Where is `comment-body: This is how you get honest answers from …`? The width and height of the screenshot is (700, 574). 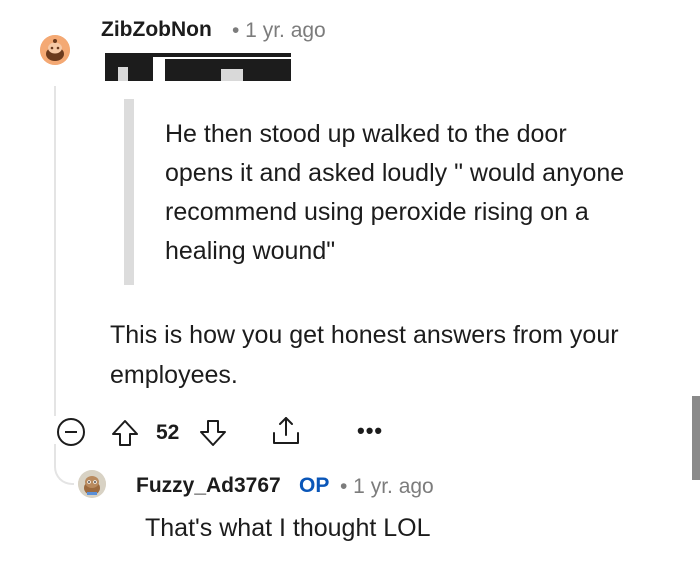 comment-body: This is how you get honest answers from … is located at coordinates (364, 355).